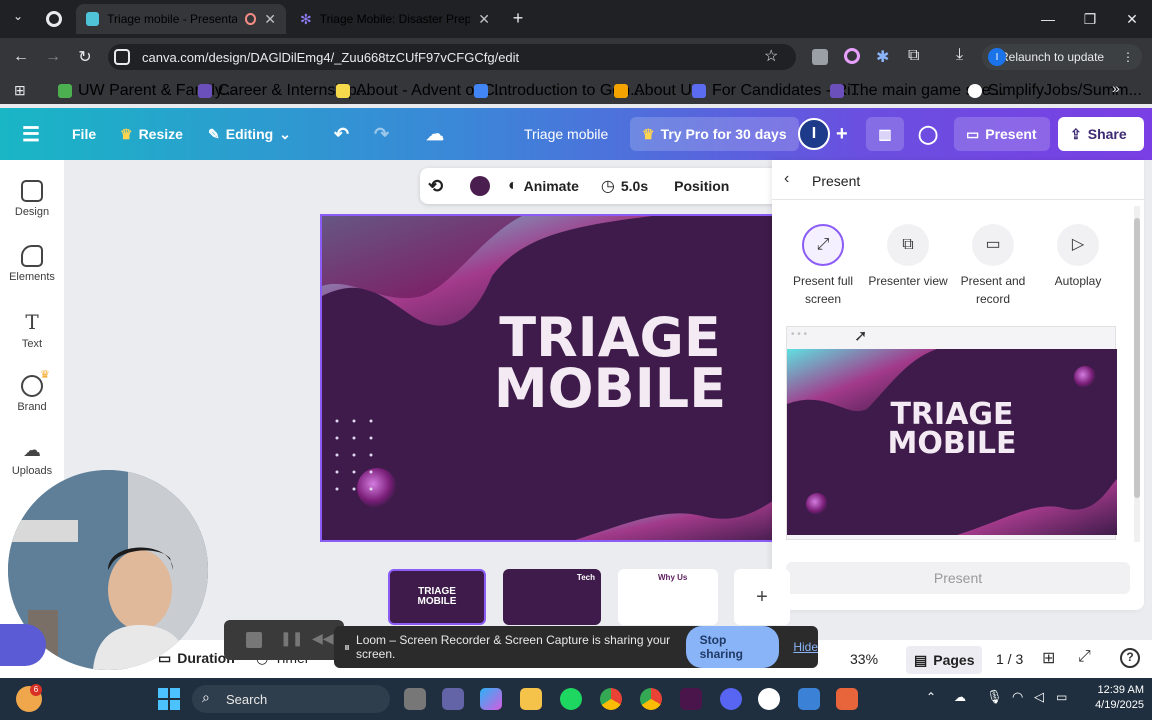 The width and height of the screenshot is (1152, 720). I want to click on chrome-icon, so click(611, 699).